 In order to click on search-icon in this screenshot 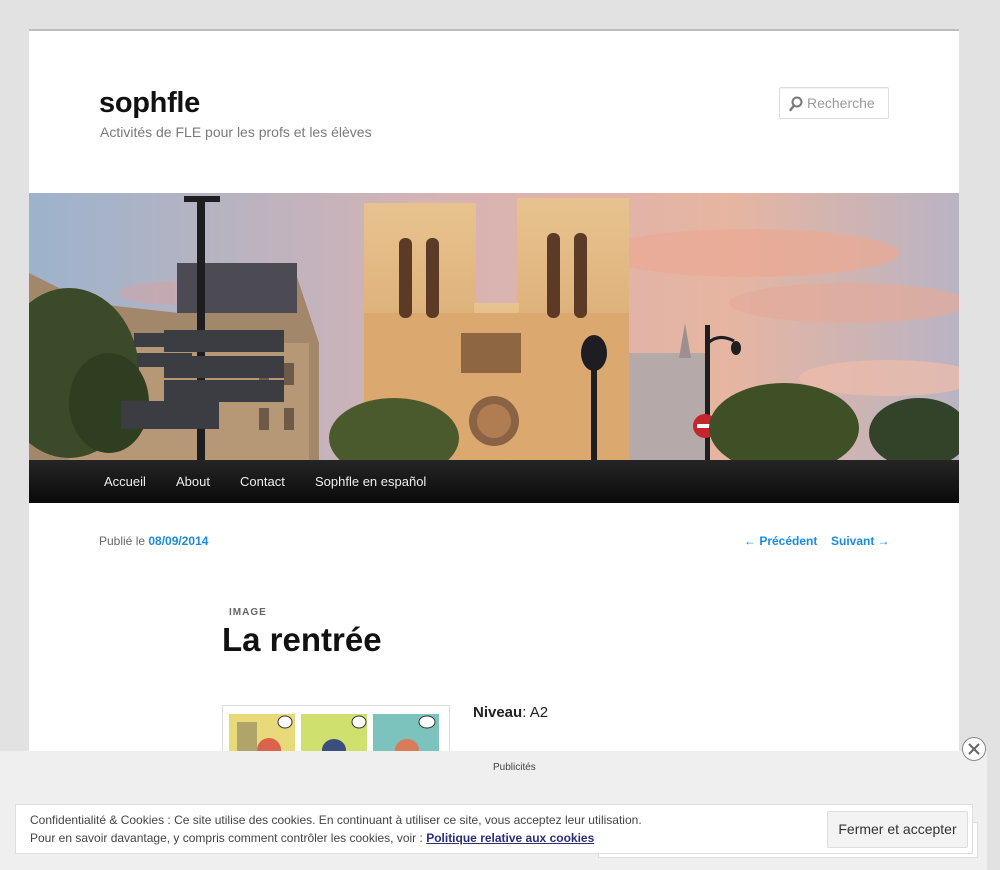, I will do `click(796, 104)`.